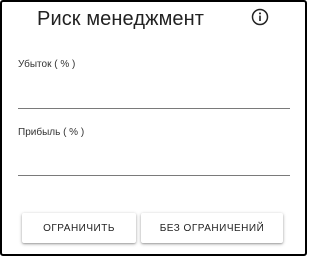  I want to click on loss-label: Убыток ( % ), so click(47, 64).